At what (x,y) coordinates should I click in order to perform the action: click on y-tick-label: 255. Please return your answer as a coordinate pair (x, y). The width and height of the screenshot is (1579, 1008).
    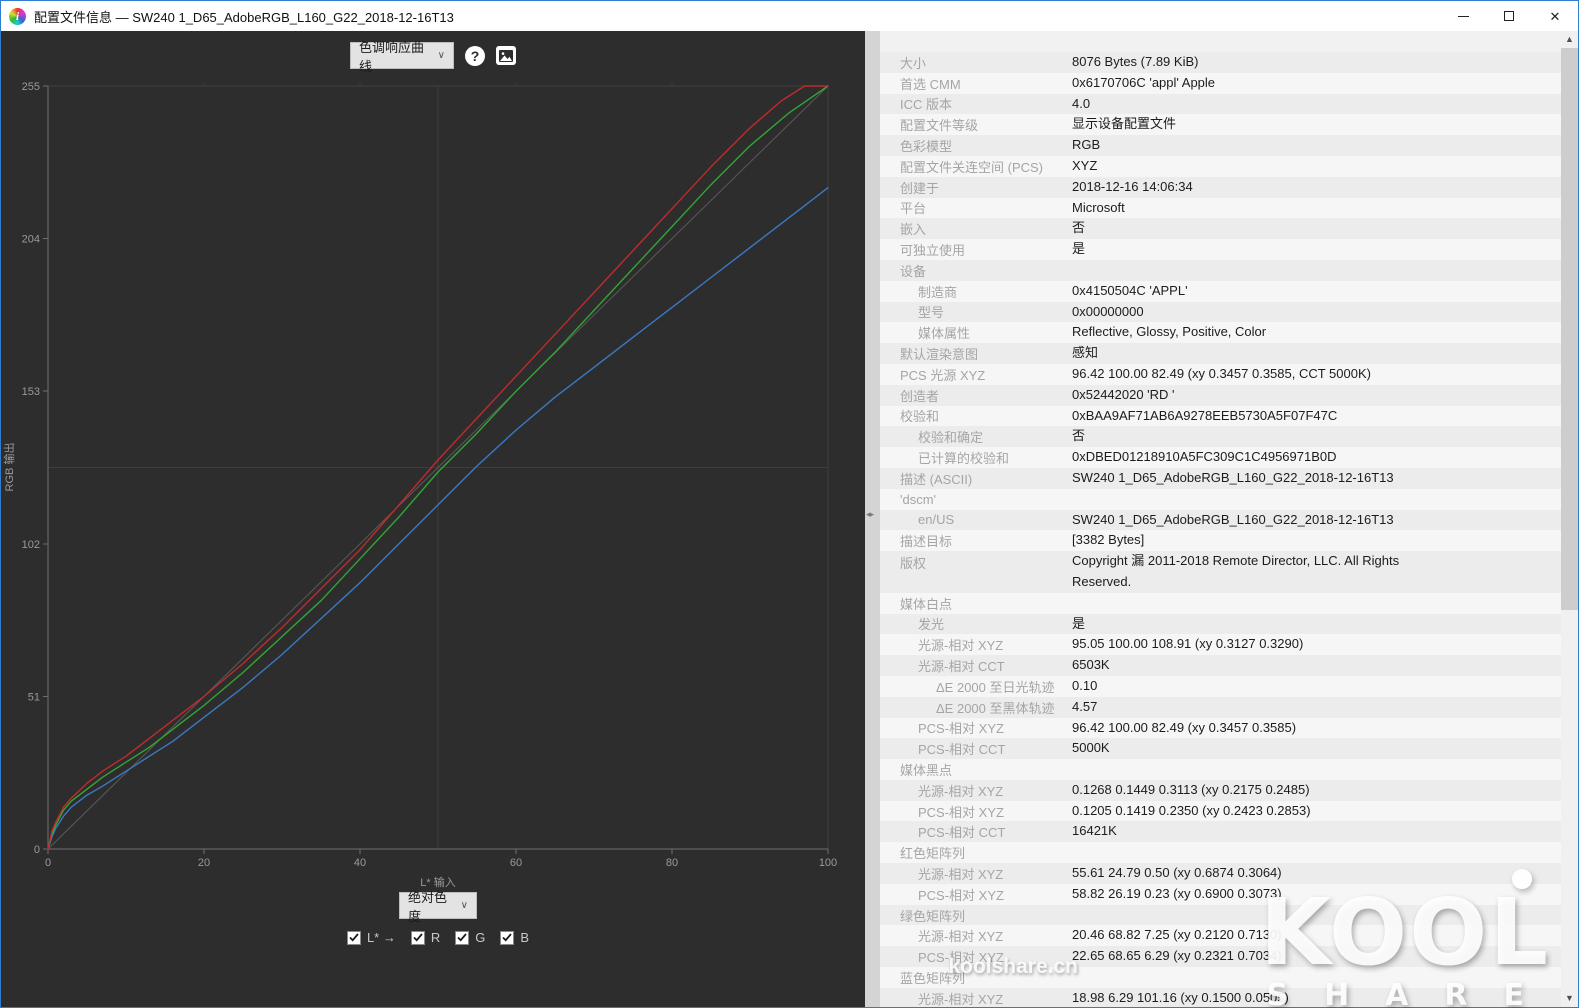
    Looking at the image, I should click on (31, 87).